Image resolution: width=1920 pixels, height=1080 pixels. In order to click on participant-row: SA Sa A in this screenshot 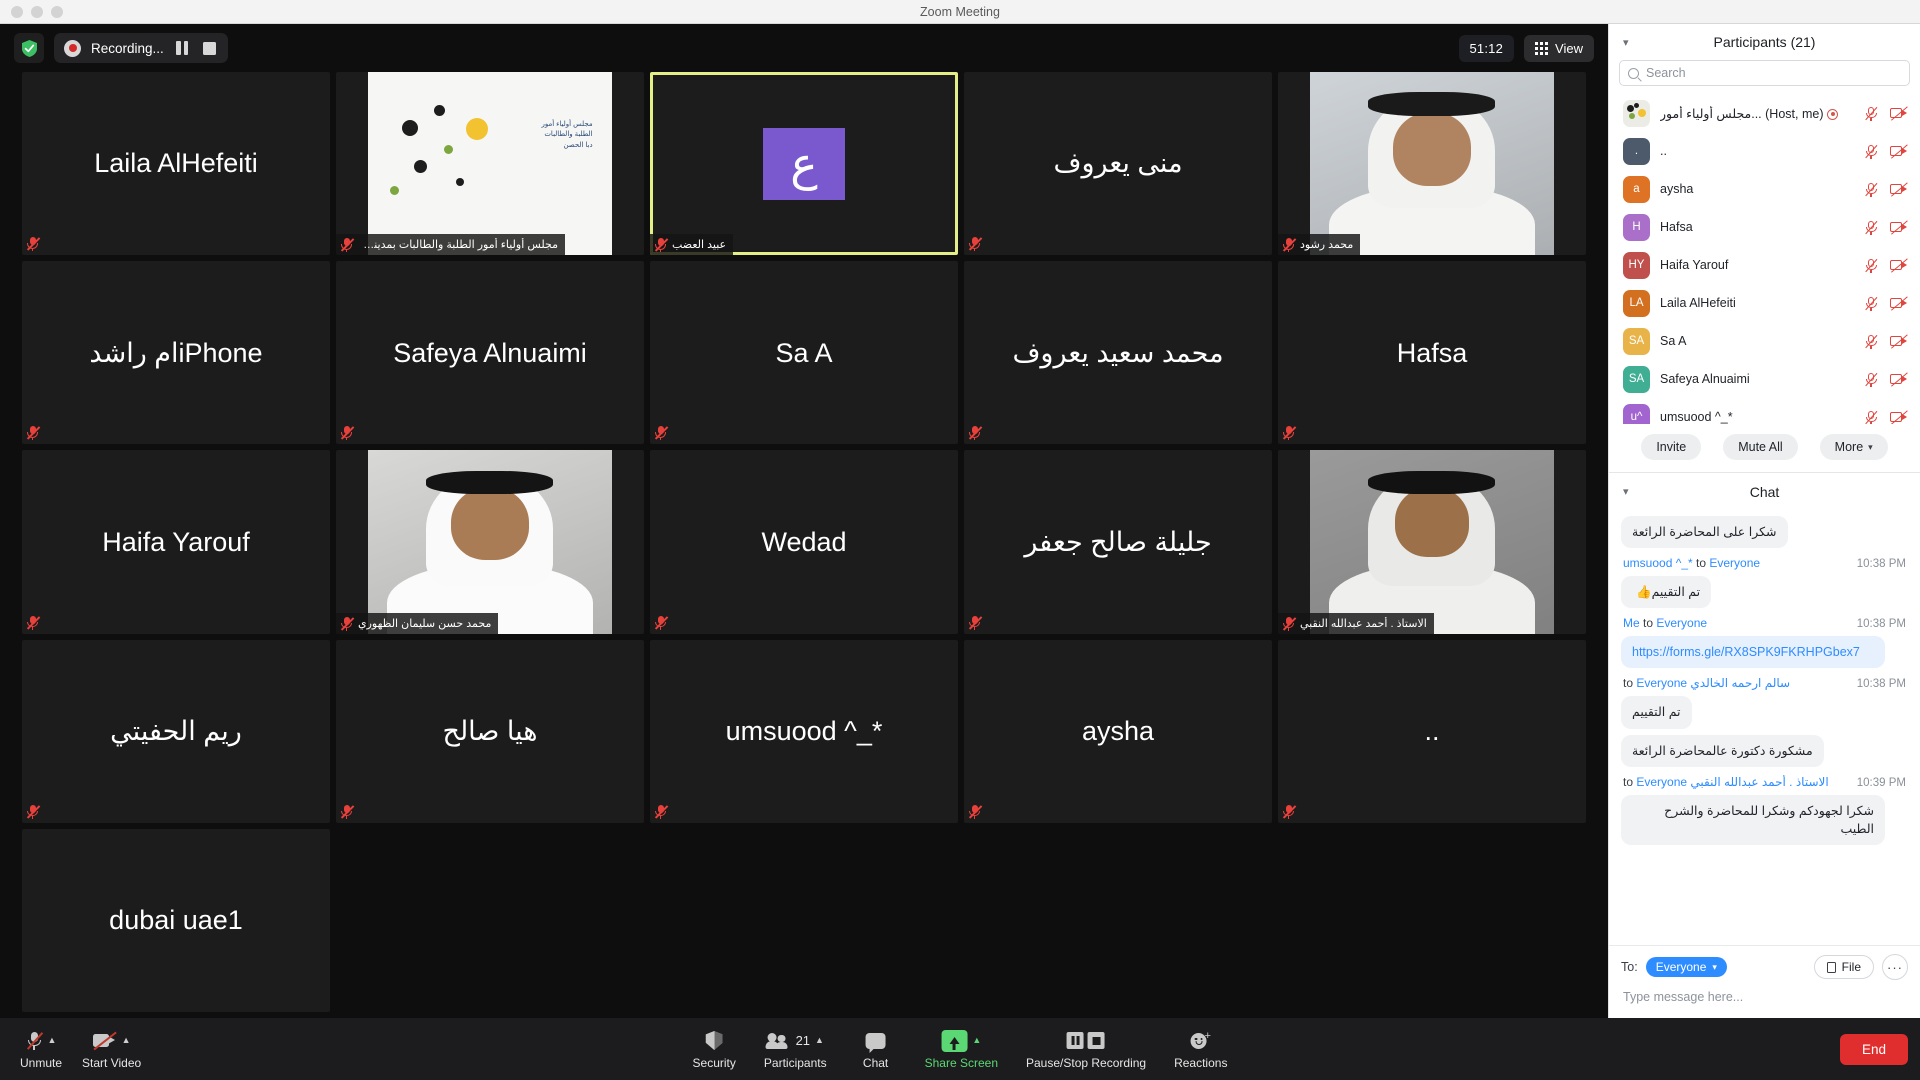, I will do `click(1764, 341)`.